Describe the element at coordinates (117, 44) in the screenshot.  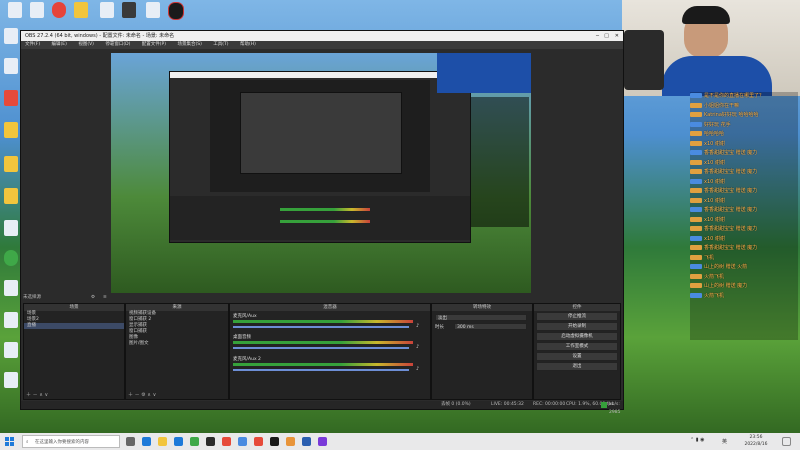
I see `menu-docks: 停靠窗口(D)` at that location.